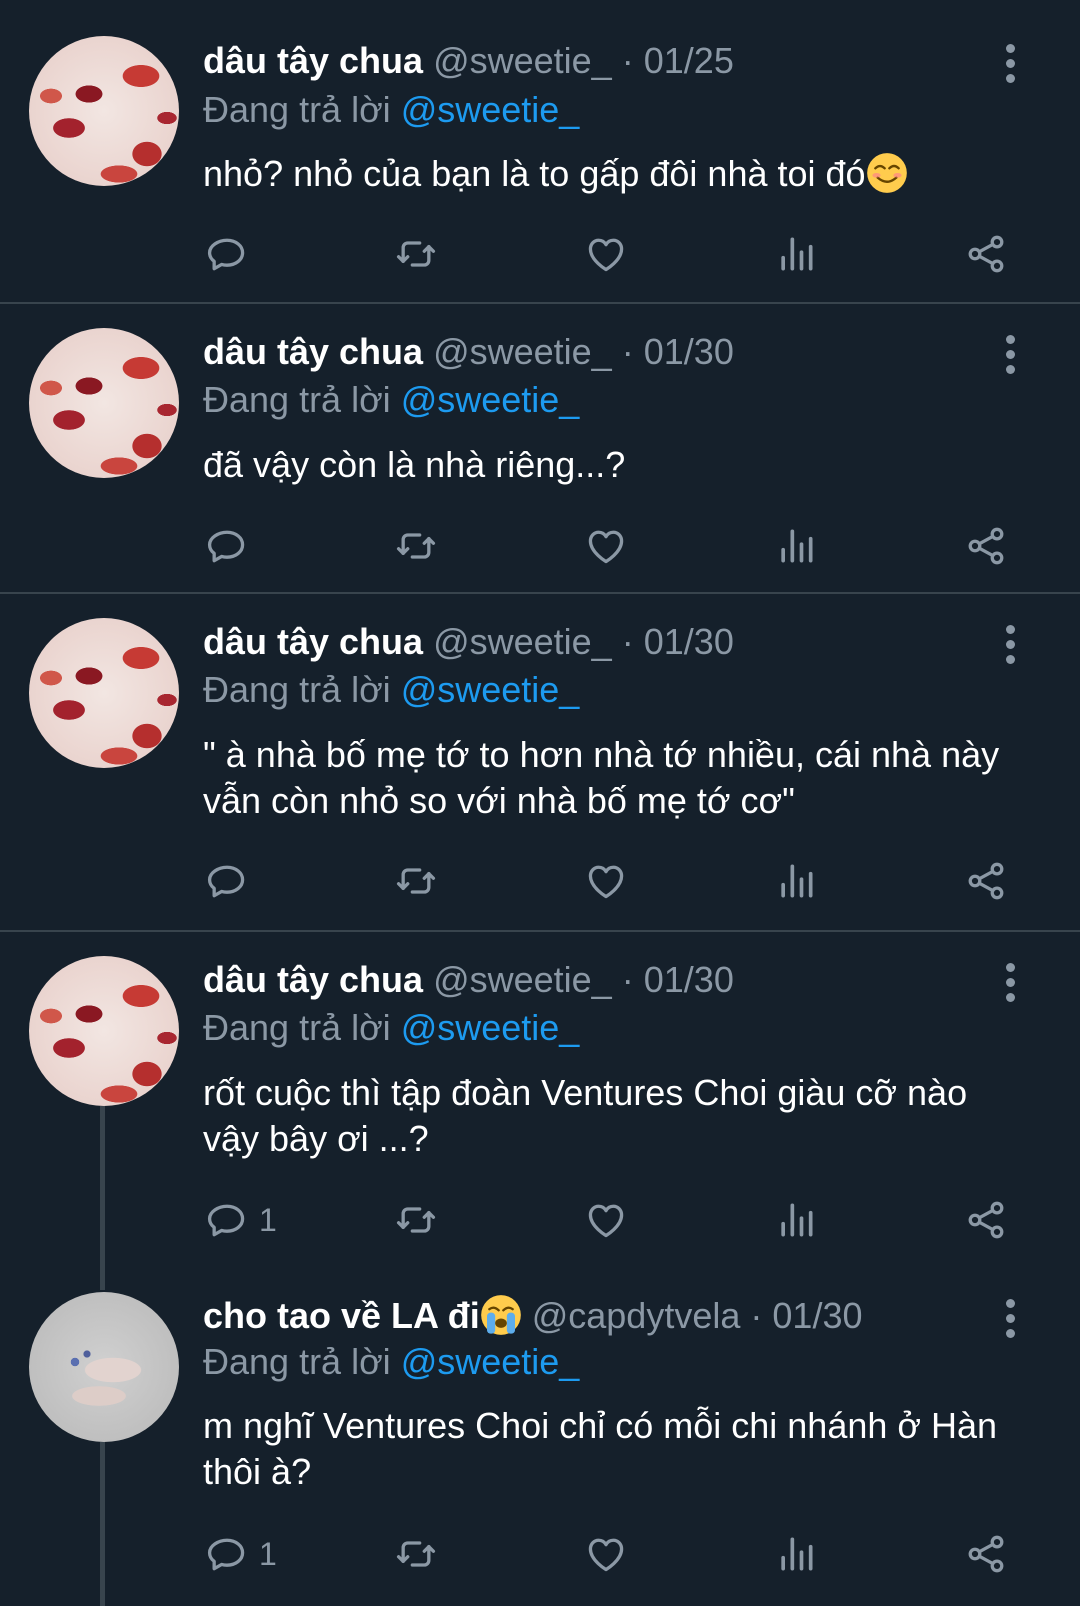 The width and height of the screenshot is (1080, 1606). I want to click on tweet-header: dâu tây chua @sweetie_ · 01/25, so click(468, 61).